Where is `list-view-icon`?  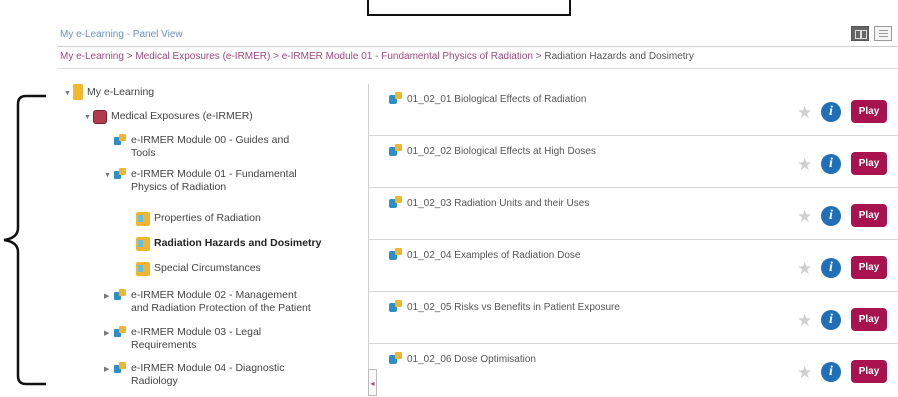
list-view-icon is located at coordinates (883, 33).